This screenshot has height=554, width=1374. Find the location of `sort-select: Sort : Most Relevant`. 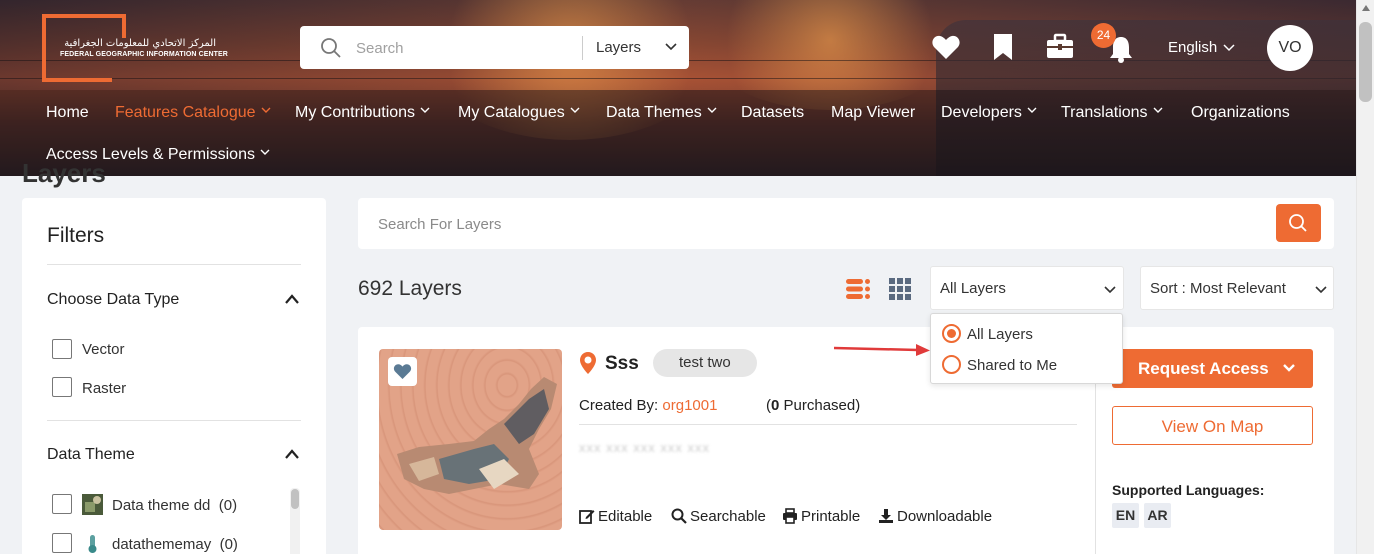

sort-select: Sort : Most Relevant is located at coordinates (1237, 288).